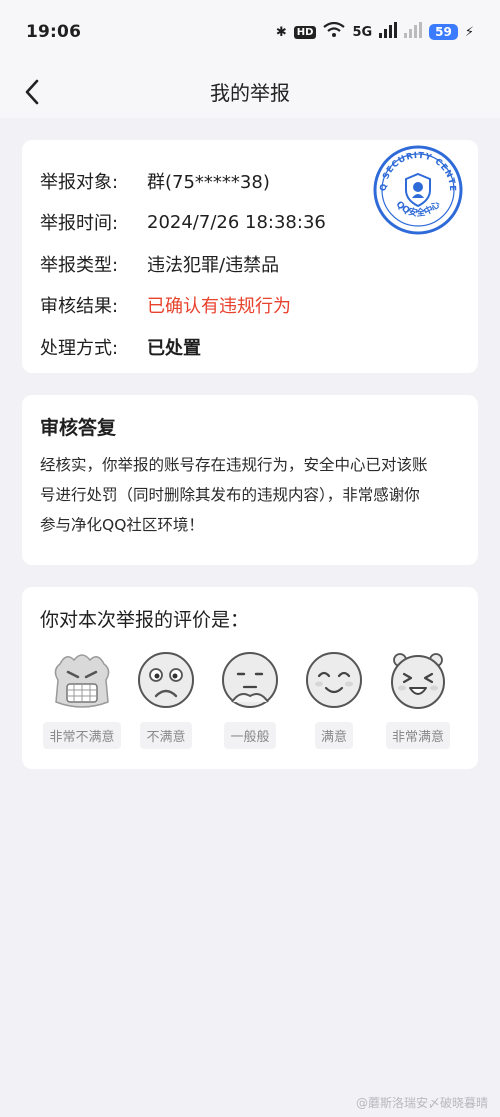 This screenshot has width=500, height=1117. I want to click on info-row-result: 审核结果: 已确认有违规行为, so click(250, 306).